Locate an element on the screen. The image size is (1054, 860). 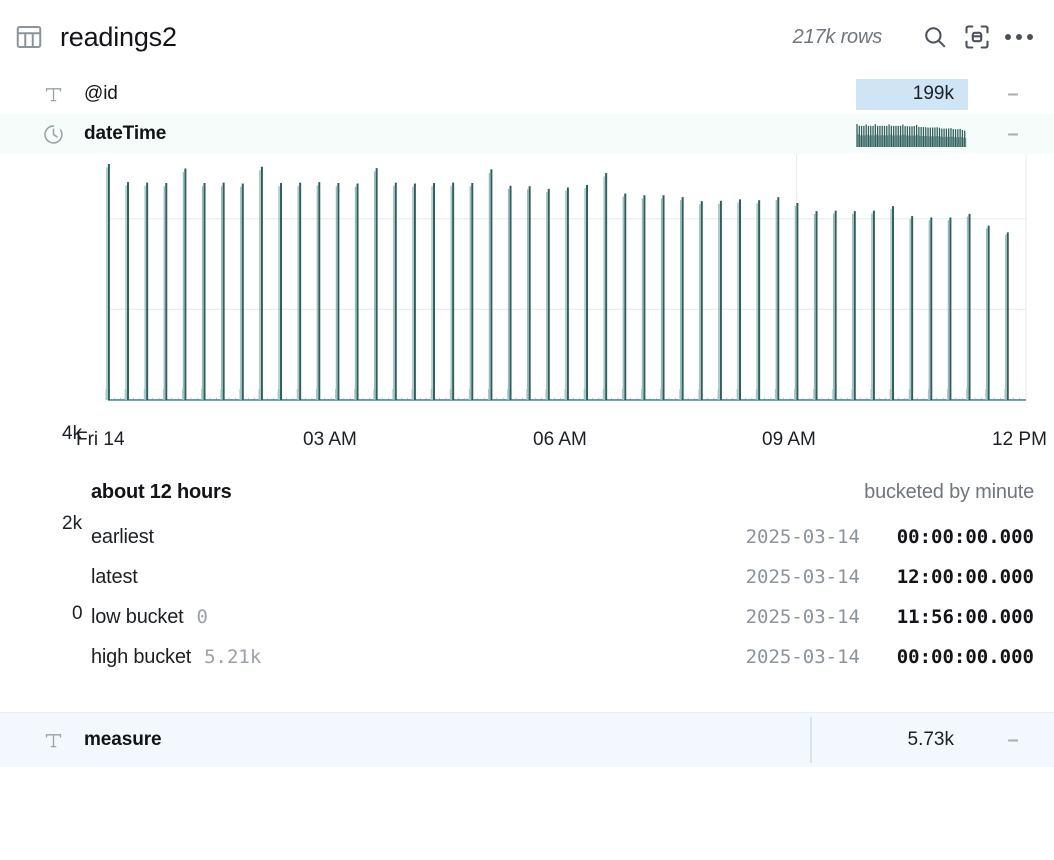
field-value-id: 199k is located at coordinates (912, 94).